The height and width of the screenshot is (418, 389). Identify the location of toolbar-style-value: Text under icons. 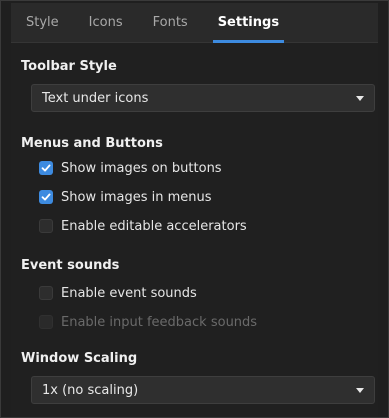
(95, 98).